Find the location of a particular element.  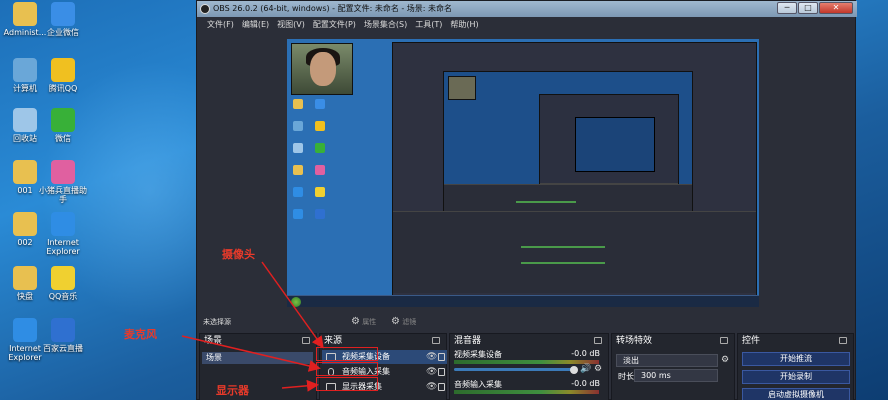

microphone-arrow is located at coordinates (251, 353).